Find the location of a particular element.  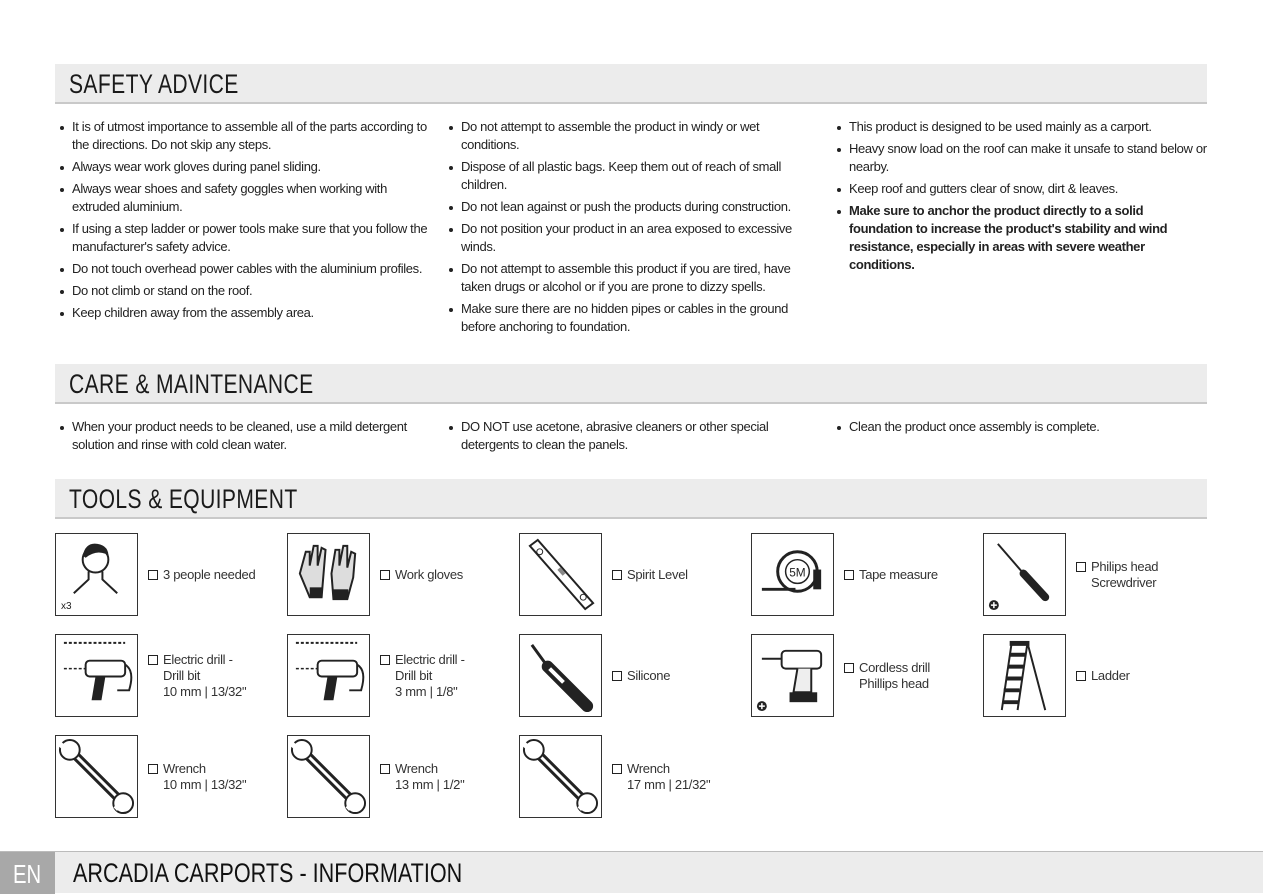

tool-item: Wrench 17 mm | 21/32" is located at coordinates (629, 777).